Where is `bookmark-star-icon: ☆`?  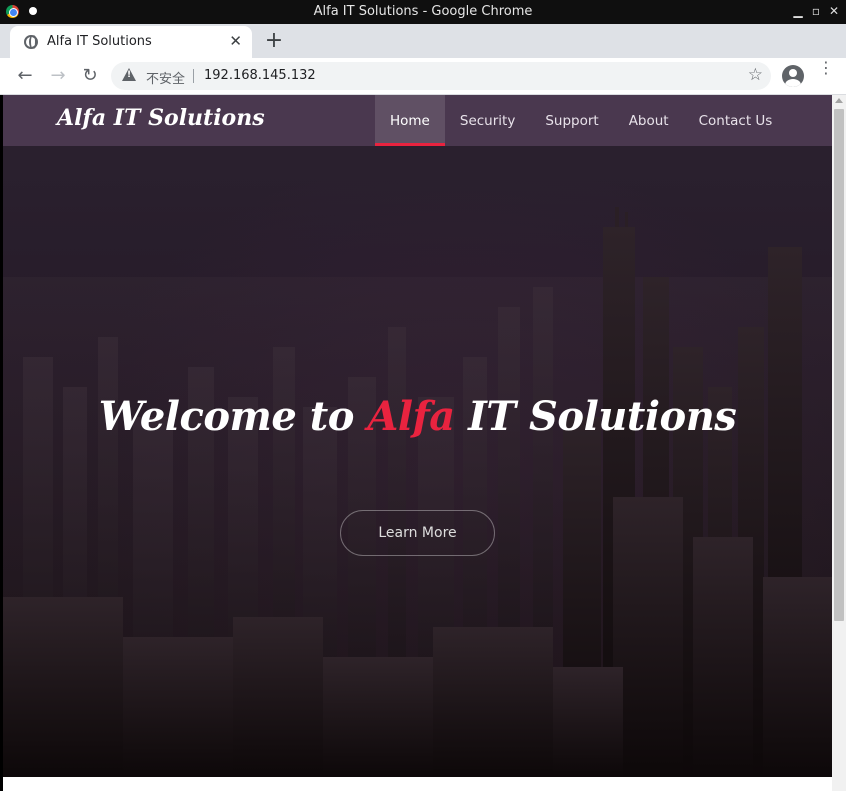 bookmark-star-icon: ☆ is located at coordinates (755, 75).